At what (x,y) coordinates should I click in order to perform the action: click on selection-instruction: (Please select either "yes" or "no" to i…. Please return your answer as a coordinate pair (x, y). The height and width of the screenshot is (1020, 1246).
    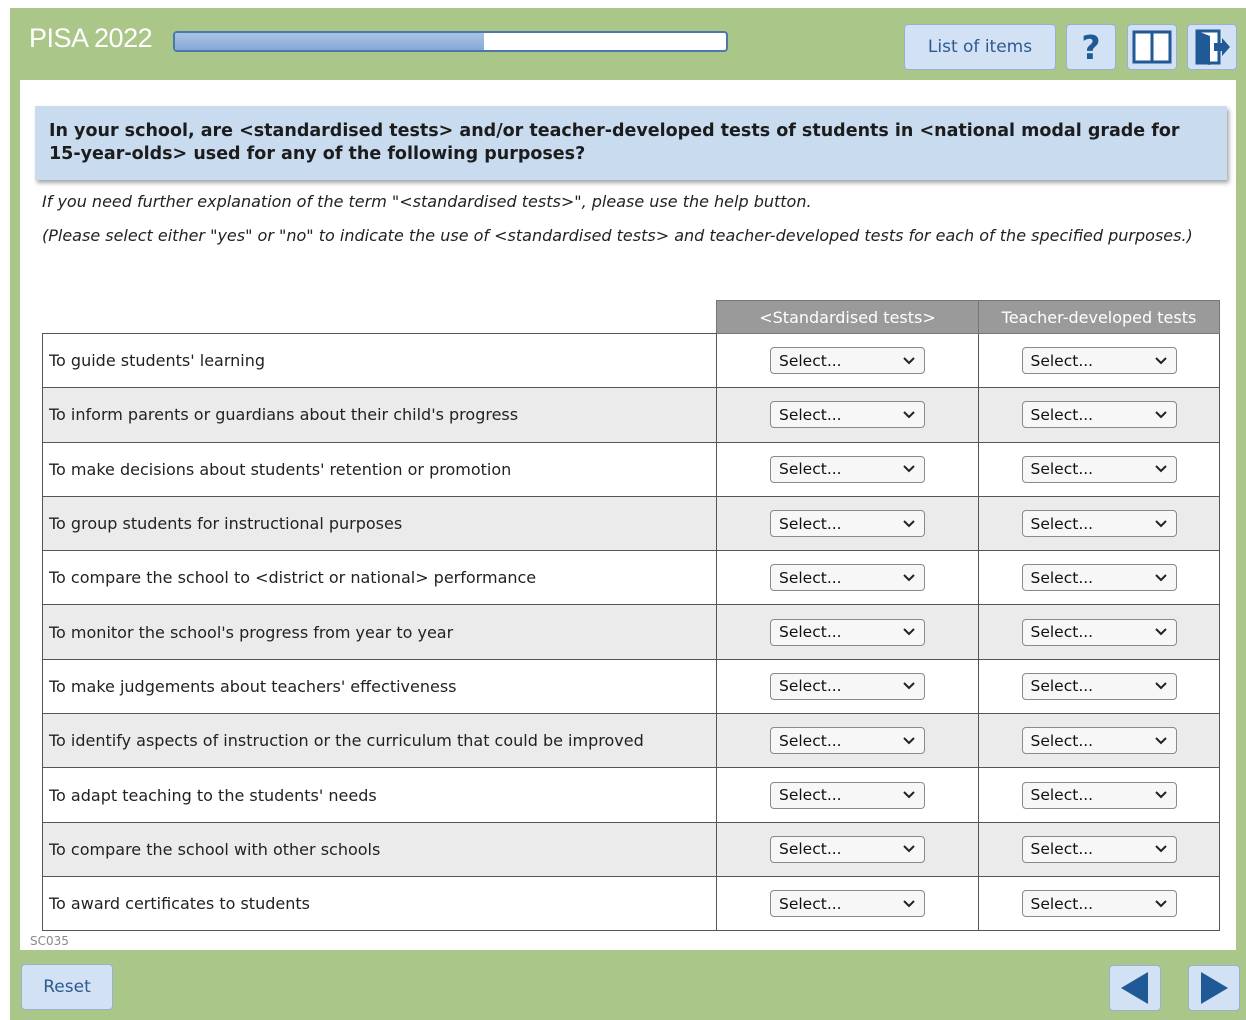
    Looking at the image, I should click on (617, 235).